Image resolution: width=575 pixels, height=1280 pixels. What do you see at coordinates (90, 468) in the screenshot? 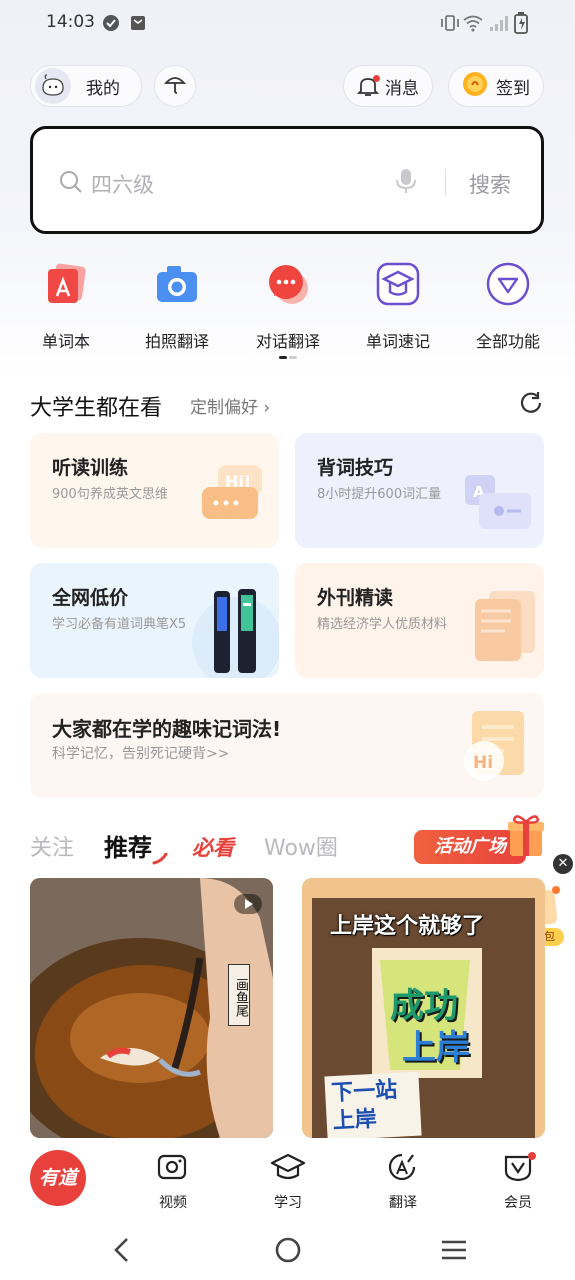
I see `card-title: 听读训练` at bounding box center [90, 468].